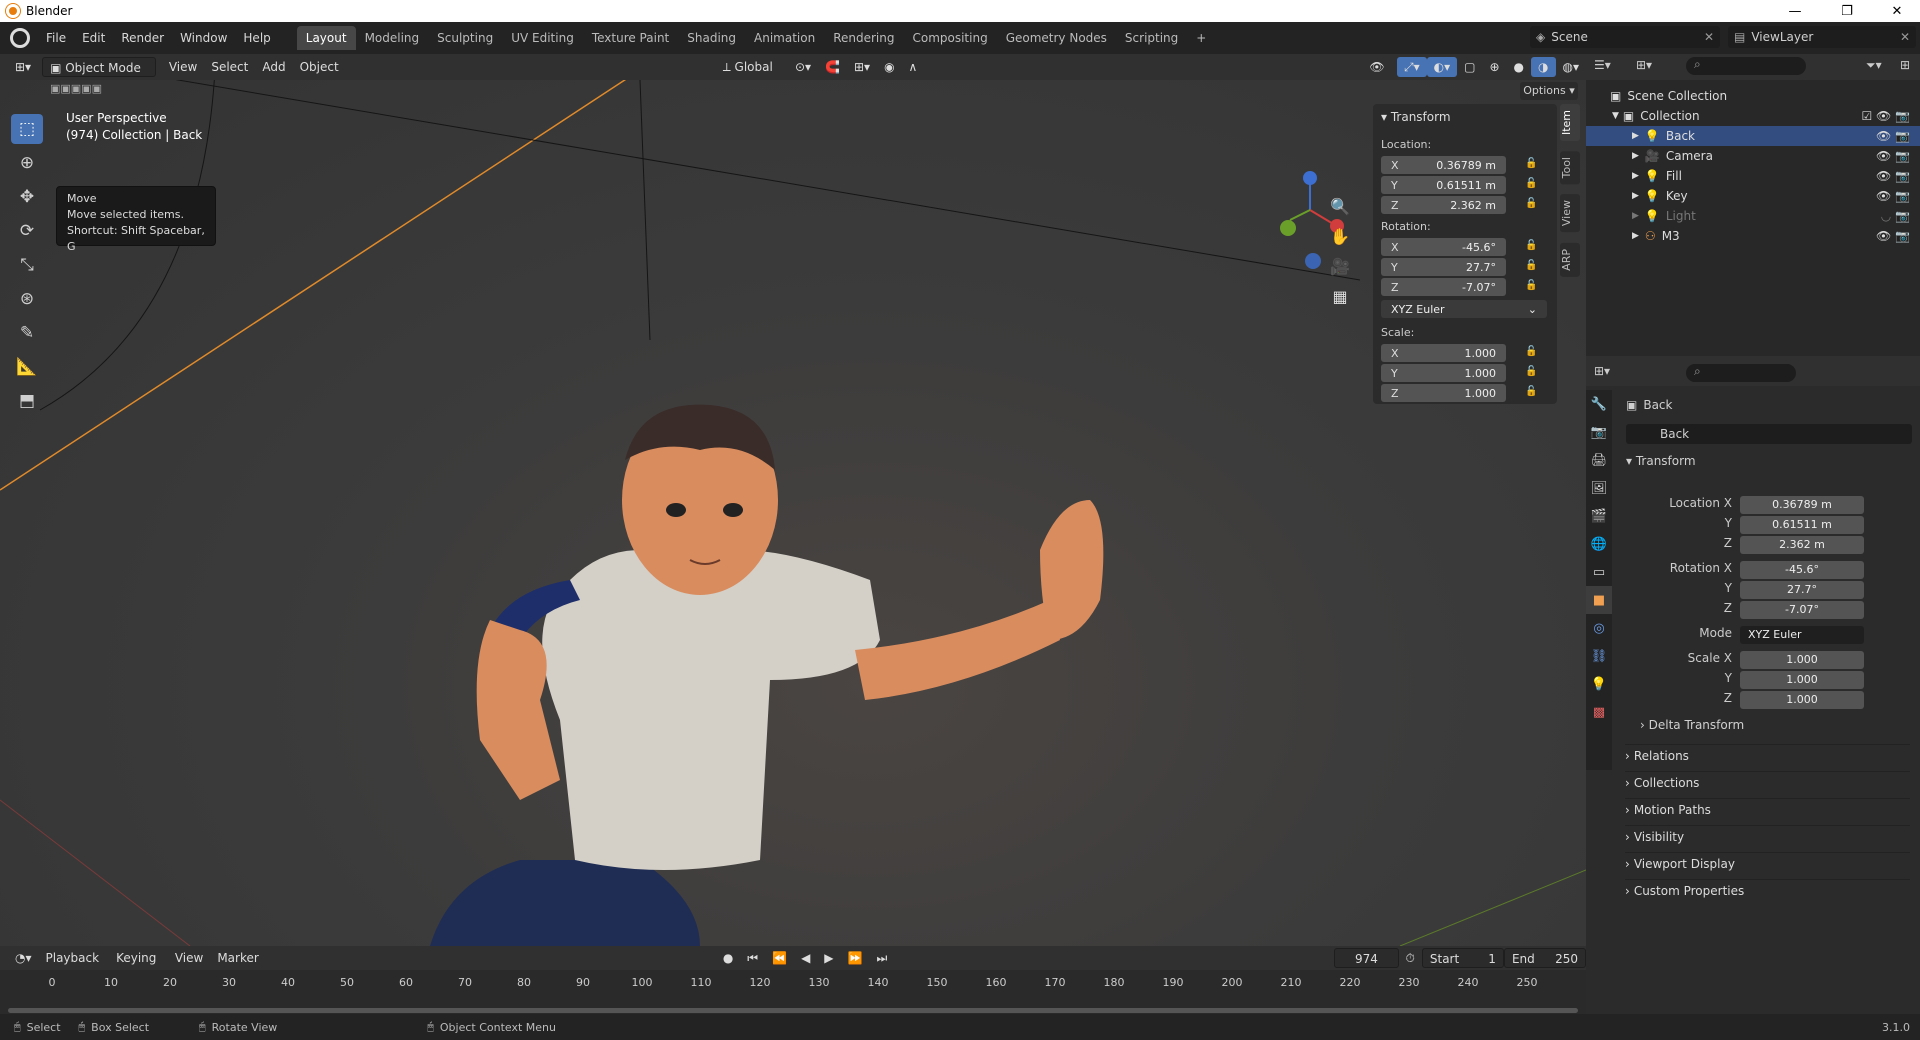  I want to click on rotation-z-field: Z -7.07°, so click(1443, 287).